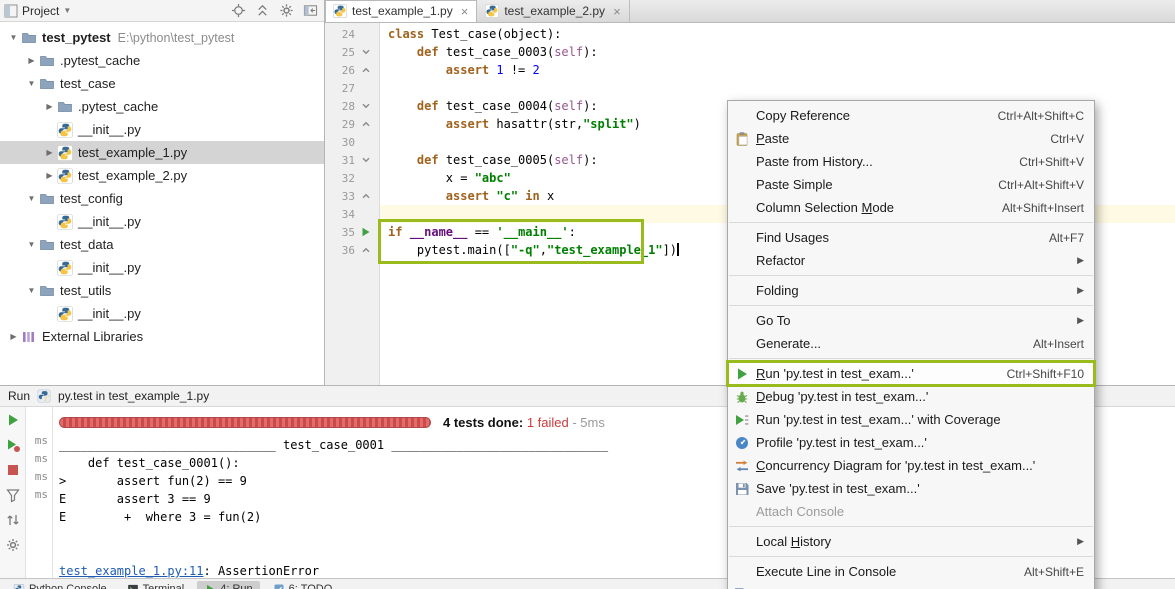  What do you see at coordinates (13, 470) in the screenshot?
I see `stop-icon` at bounding box center [13, 470].